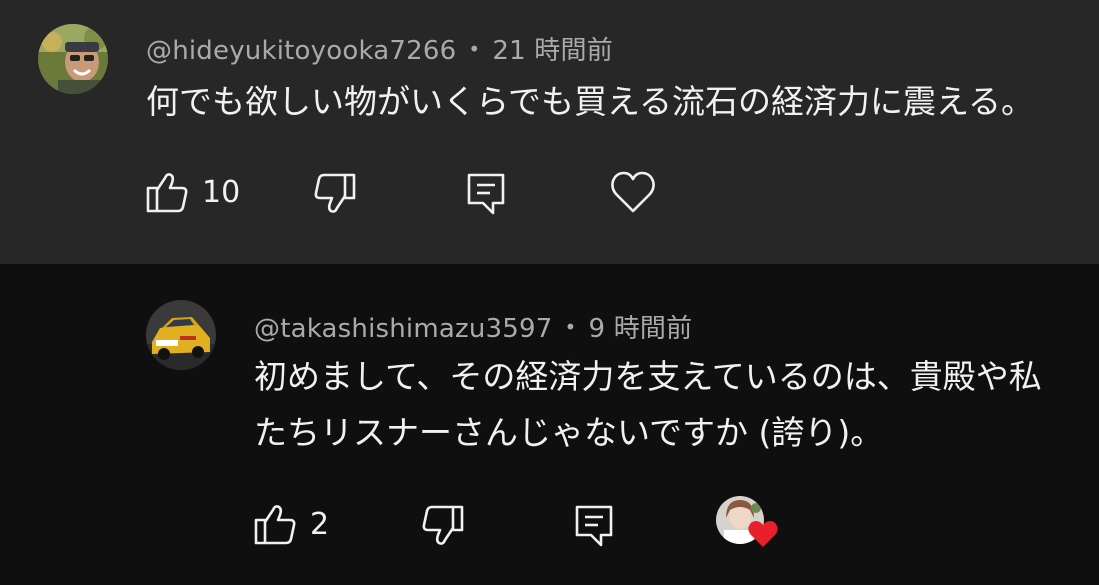 This screenshot has width=1099, height=585. I want to click on like-button: 2, so click(291, 524).